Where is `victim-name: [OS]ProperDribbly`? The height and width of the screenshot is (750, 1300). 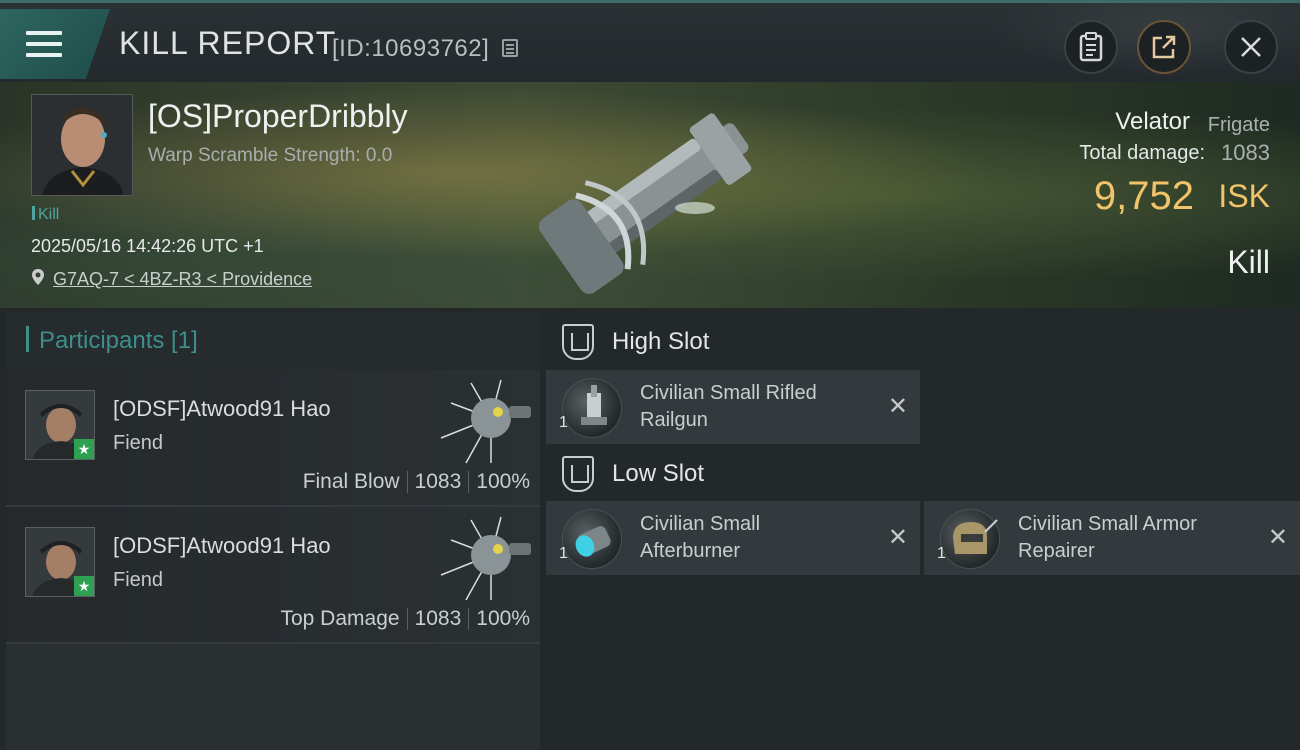 victim-name: [OS]ProperDribbly is located at coordinates (278, 116).